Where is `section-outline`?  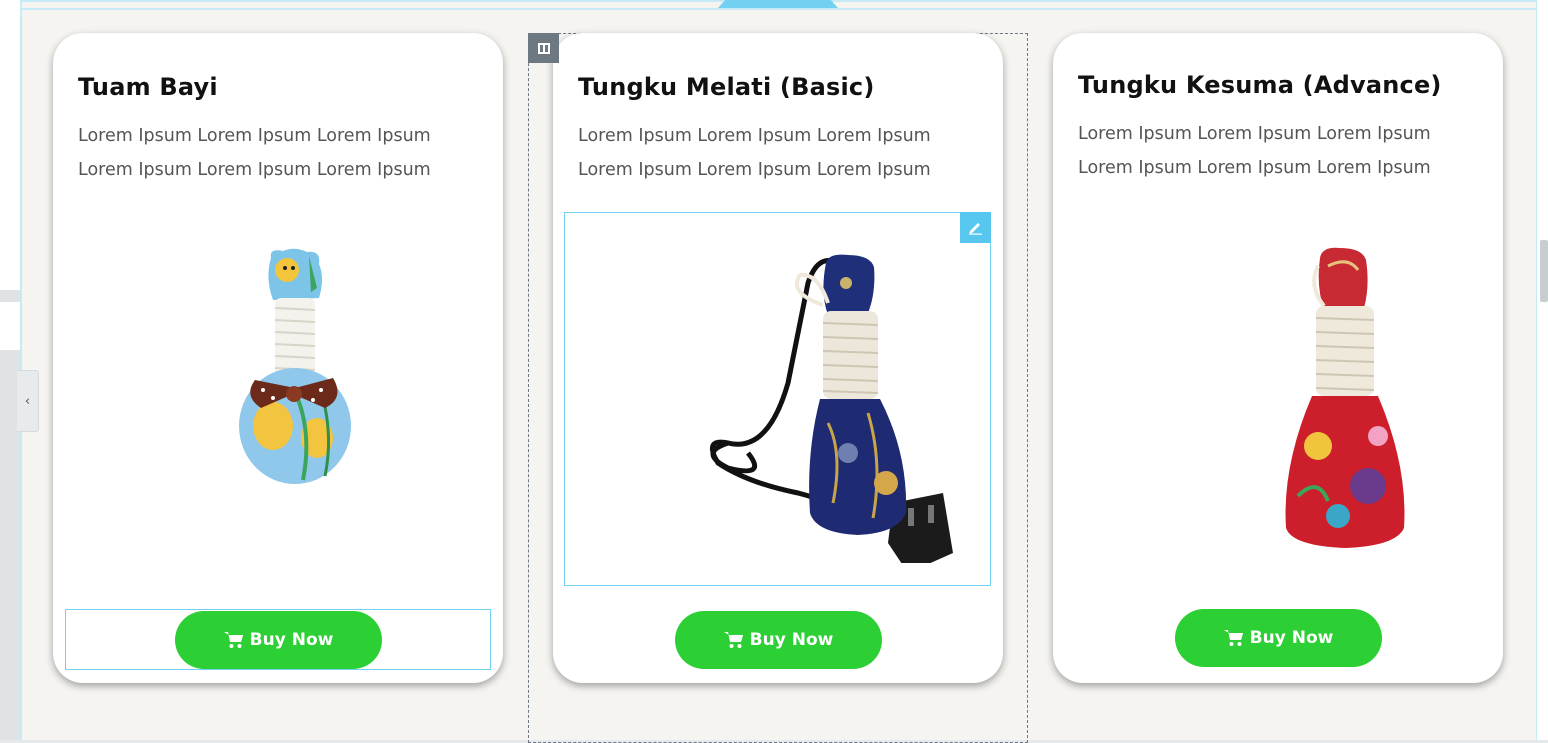 section-outline is located at coordinates (778, 9).